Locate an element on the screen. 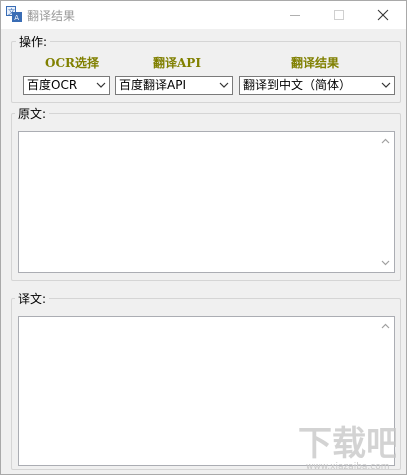 The width and height of the screenshot is (407, 475). translate-app-icon: 文 A is located at coordinates (14, 14).